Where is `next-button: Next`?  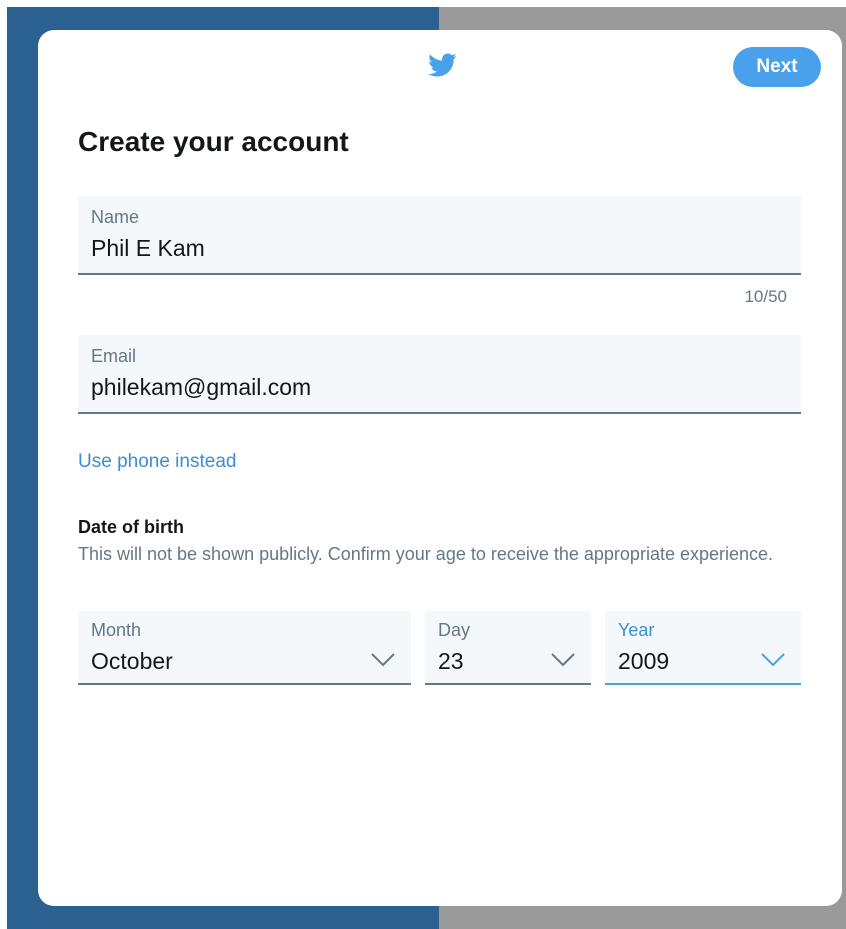
next-button: Next is located at coordinates (777, 67).